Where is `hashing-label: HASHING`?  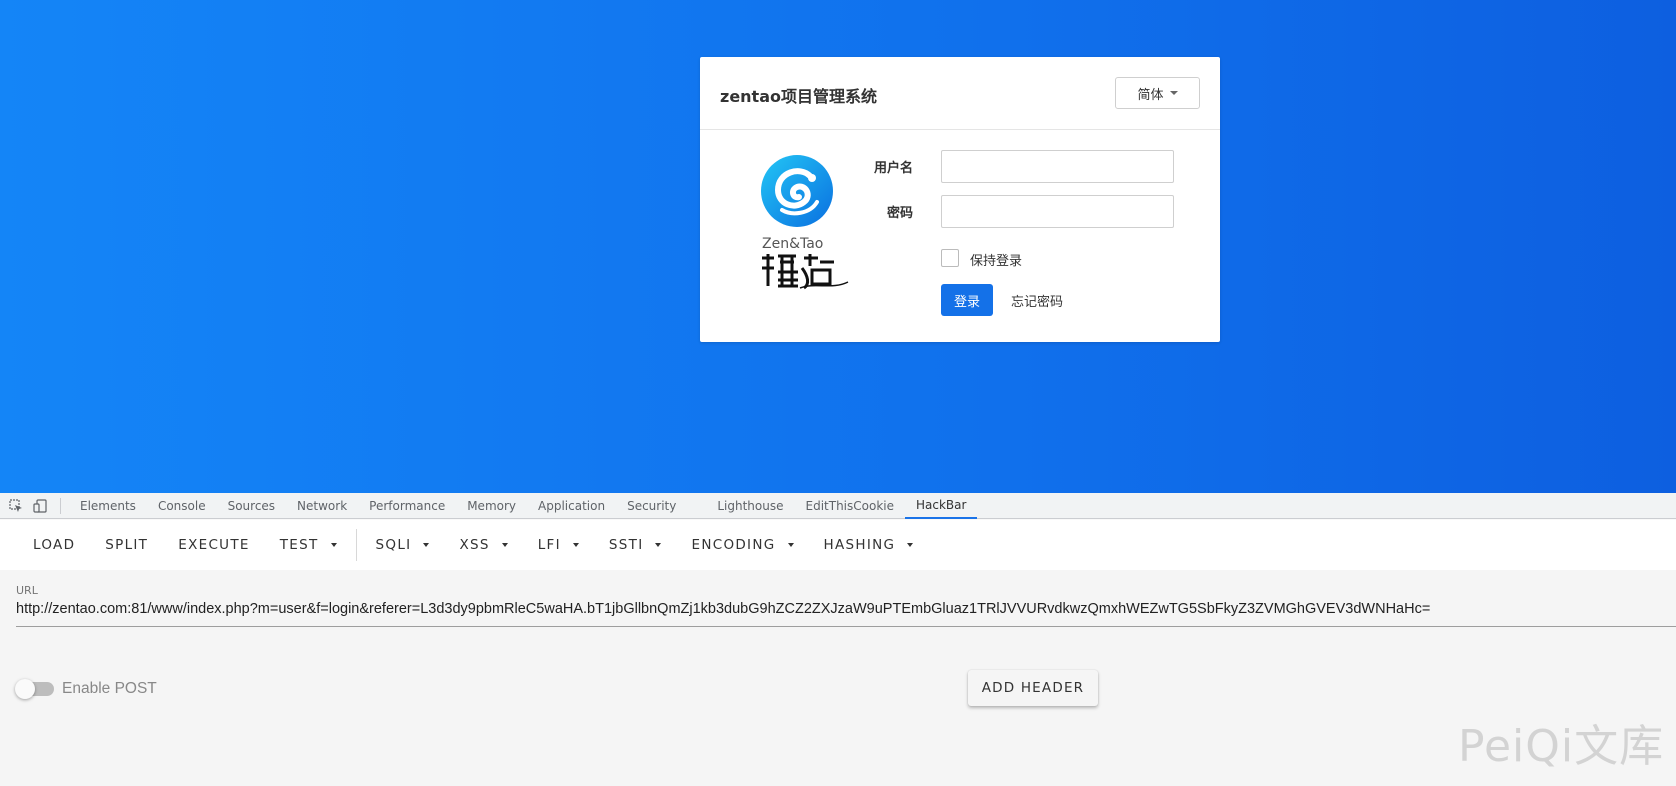 hashing-label: HASHING is located at coordinates (859, 545).